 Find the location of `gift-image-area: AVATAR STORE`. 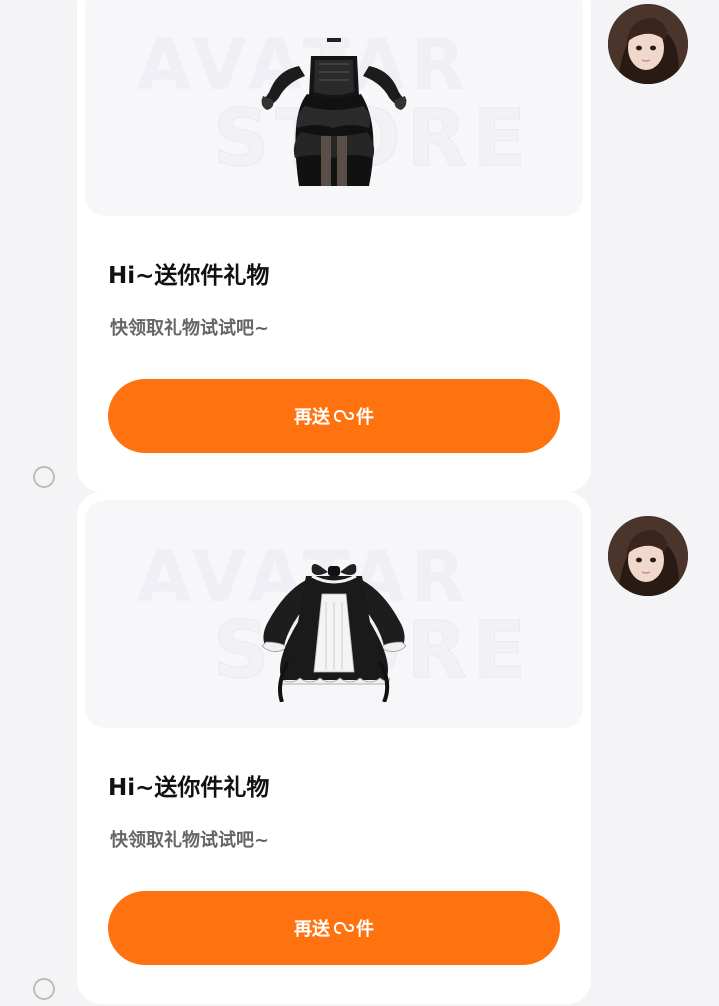

gift-image-area: AVATAR STORE is located at coordinates (334, 108).